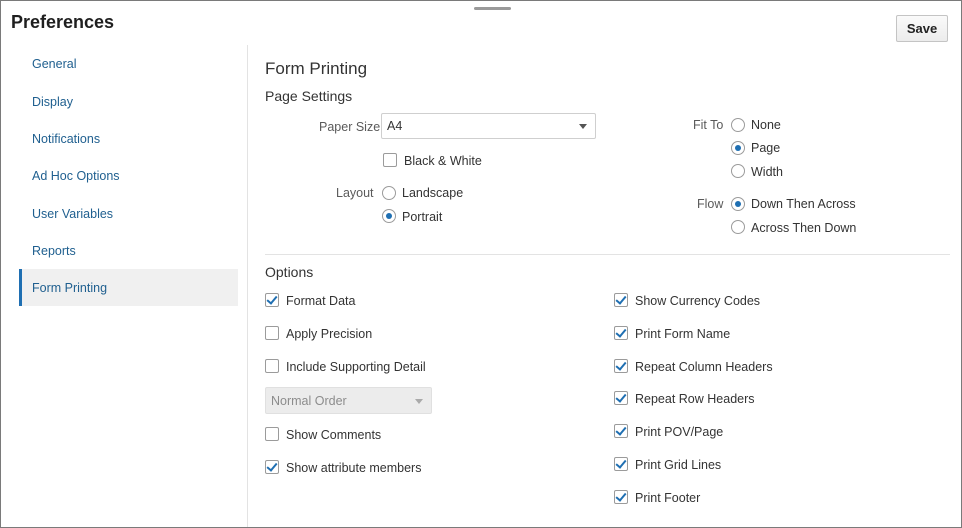  What do you see at coordinates (621, 300) in the screenshot?
I see `show-currency-codes-checkbox` at bounding box center [621, 300].